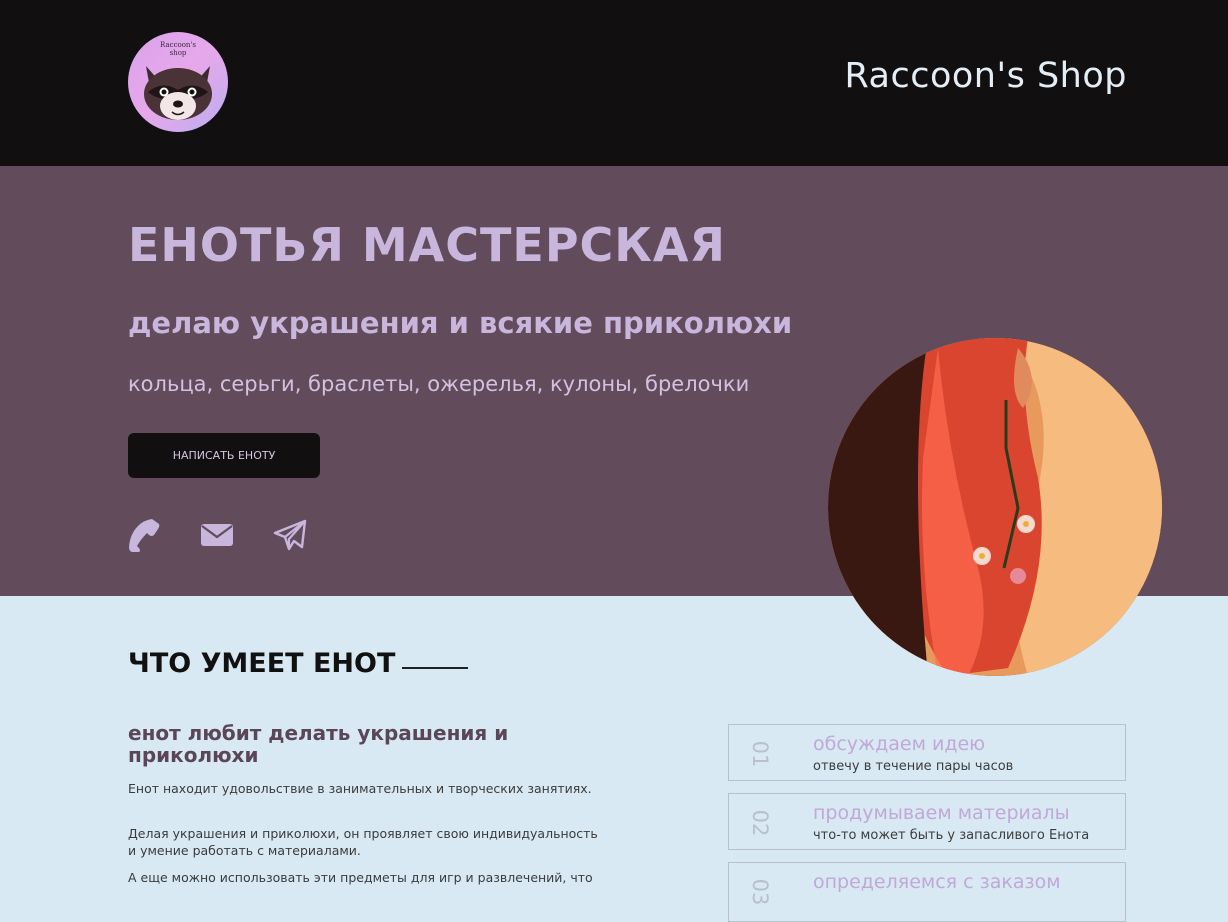 The image size is (1228, 922). I want to click on step-number: 01, so click(760, 754).